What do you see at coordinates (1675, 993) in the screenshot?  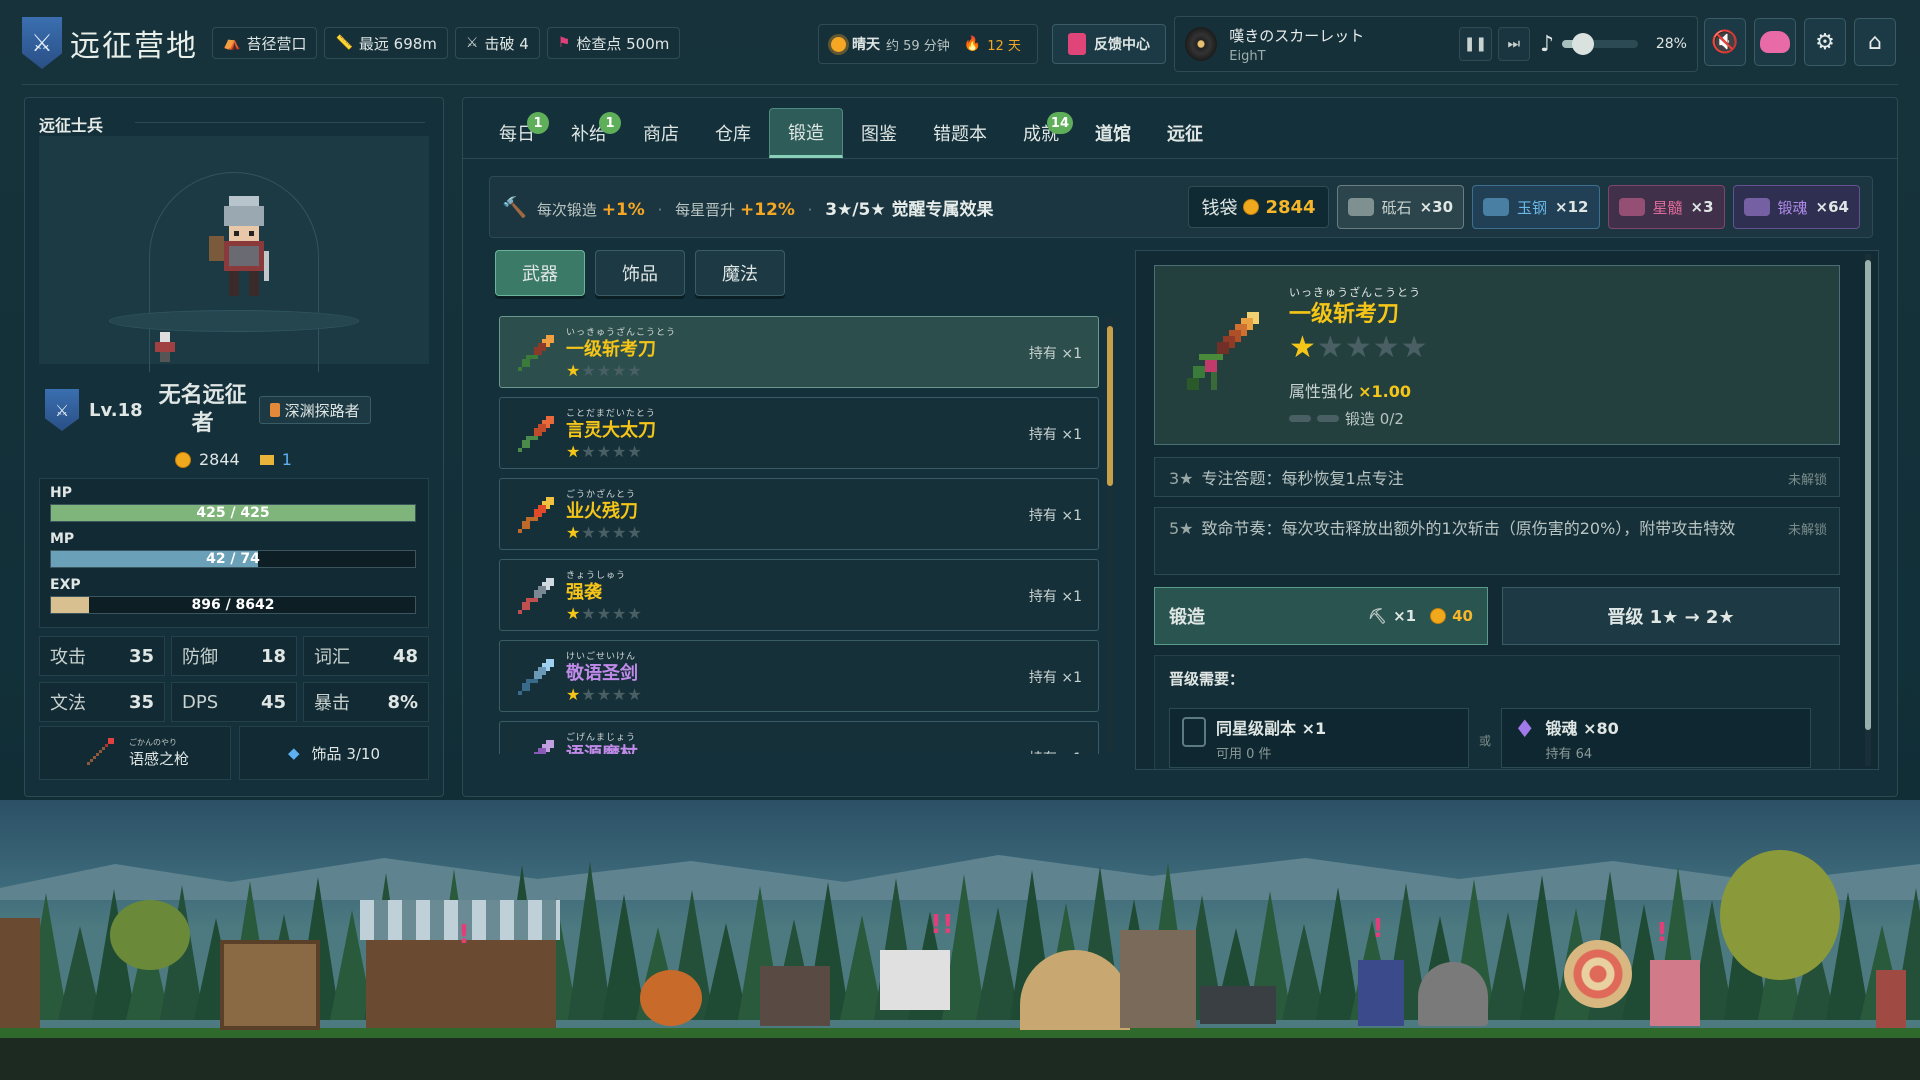 I see `archer-npc` at bounding box center [1675, 993].